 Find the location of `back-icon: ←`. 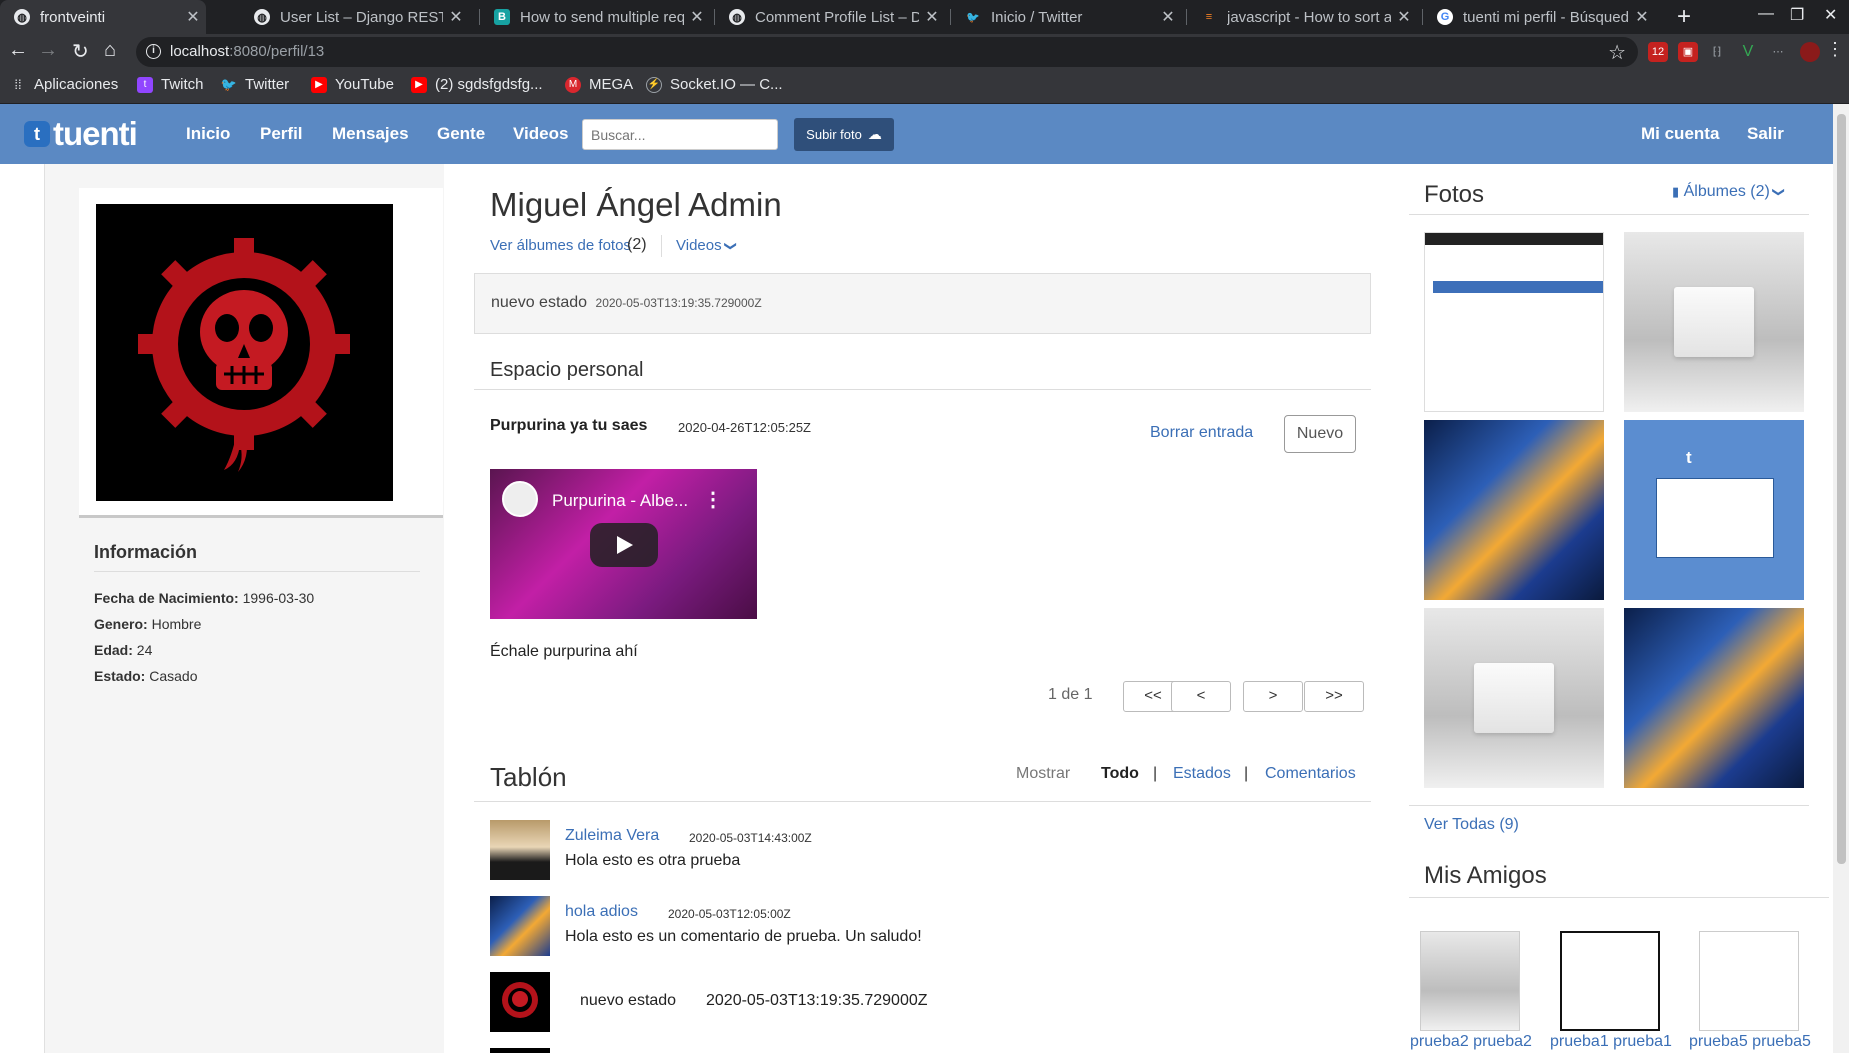

back-icon: ← is located at coordinates (18, 50).